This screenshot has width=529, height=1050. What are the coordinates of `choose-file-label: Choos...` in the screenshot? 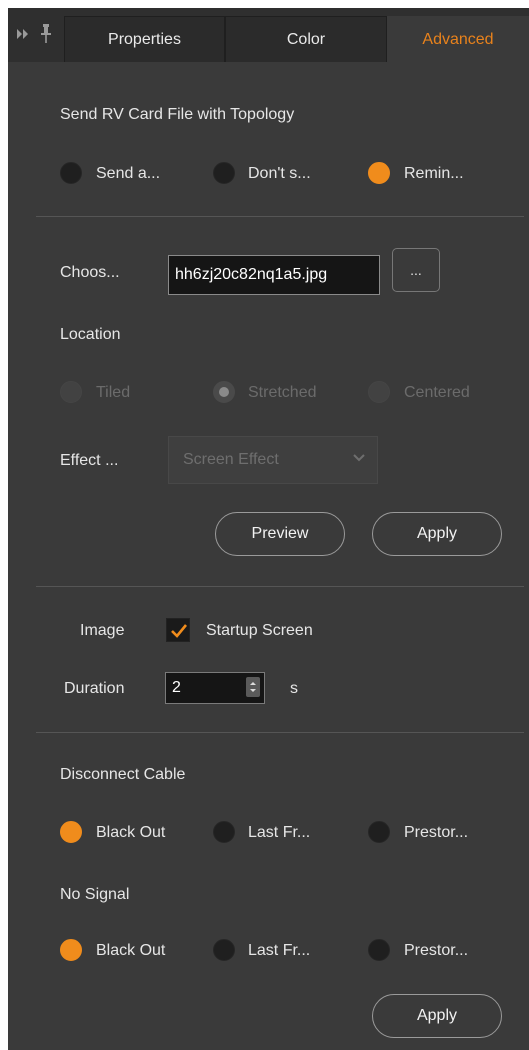 It's located at (90, 272).